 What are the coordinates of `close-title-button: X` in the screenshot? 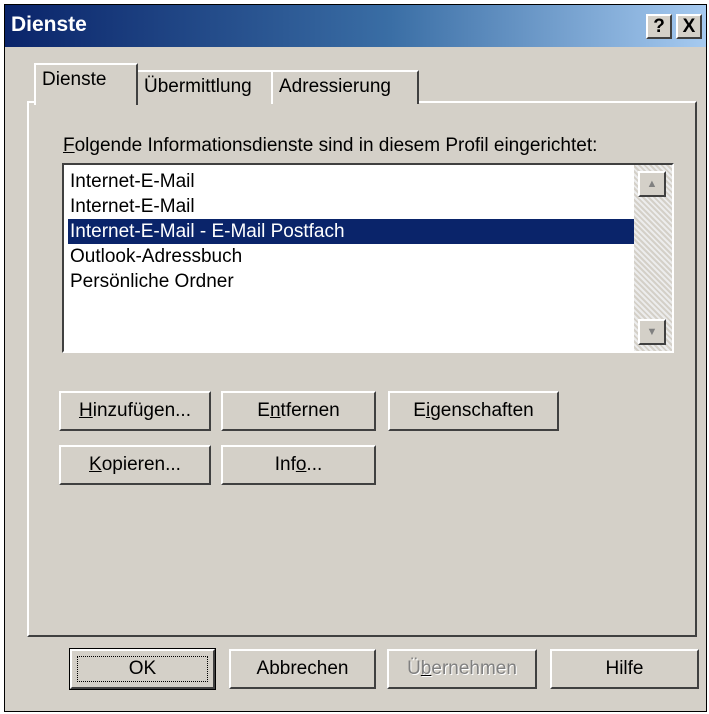 It's located at (689, 26).